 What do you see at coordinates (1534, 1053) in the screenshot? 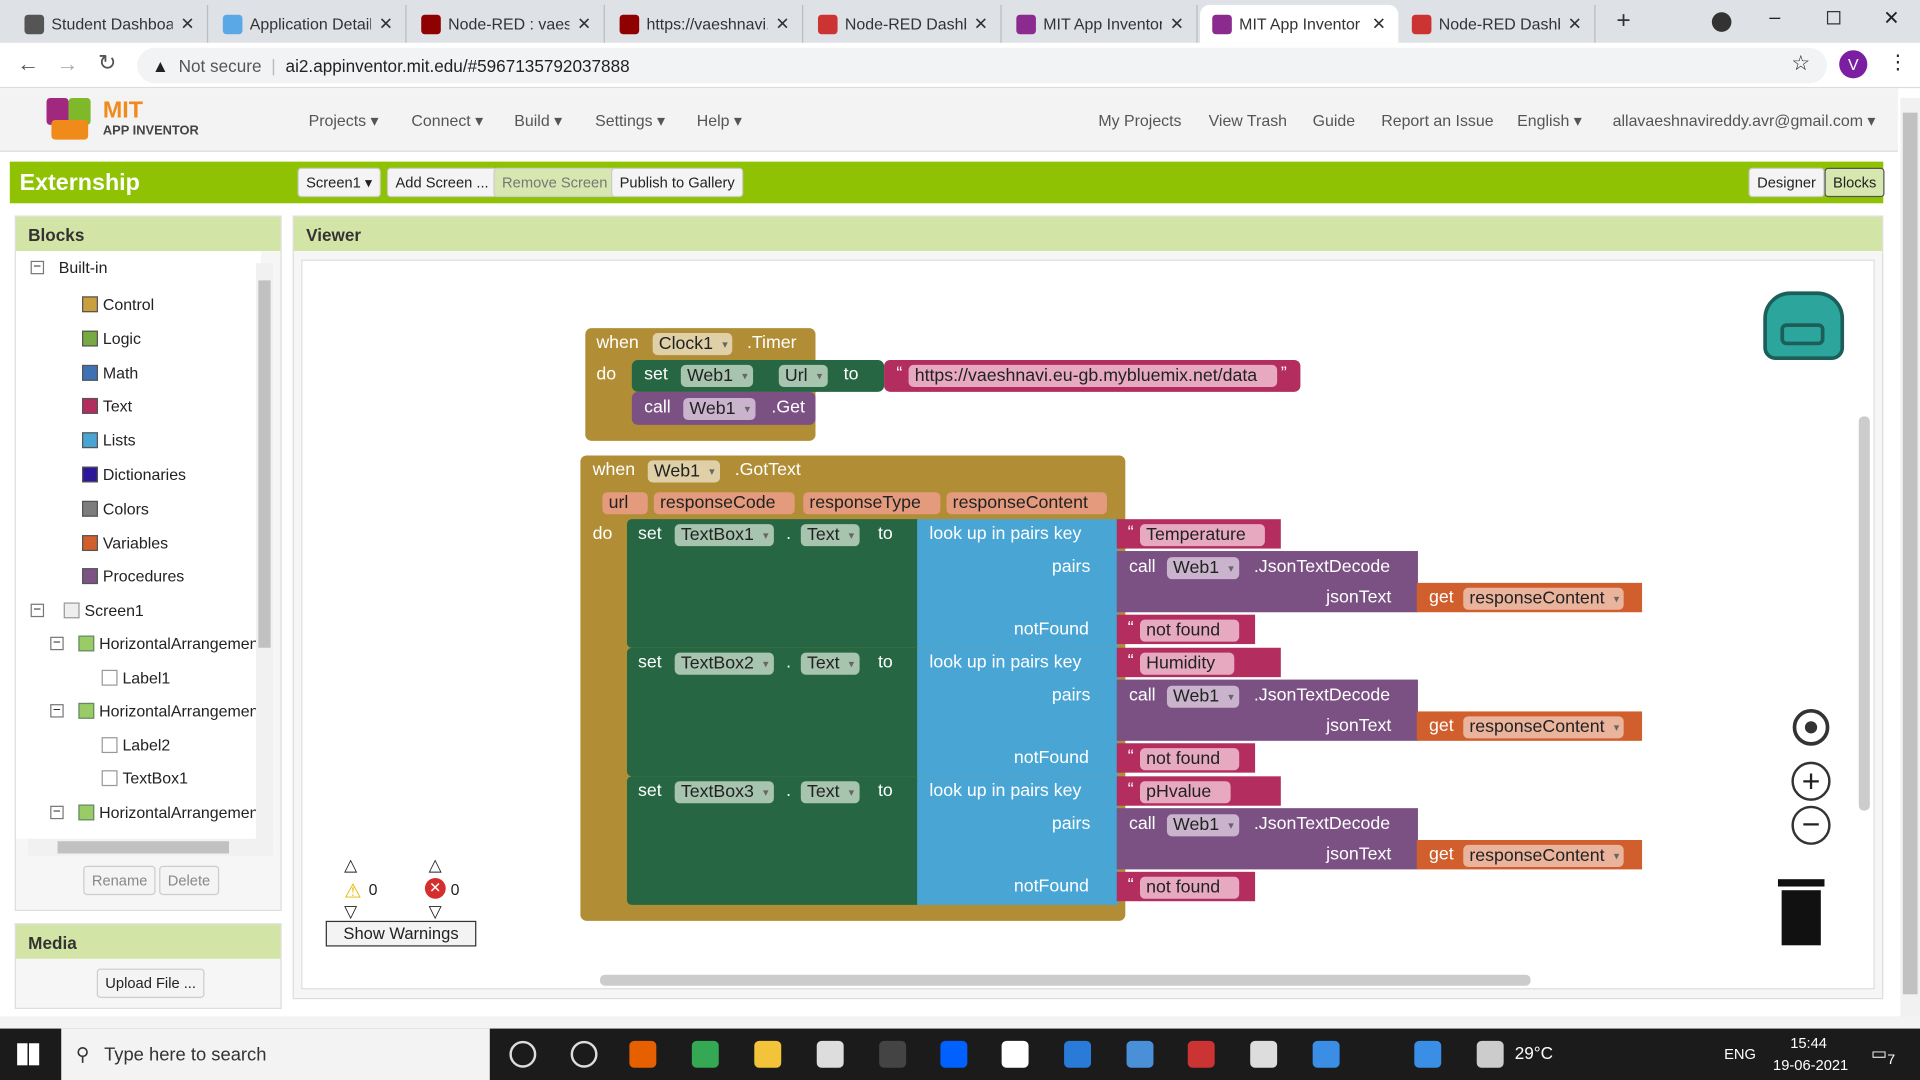
I see `weather-temp: 29°C` at bounding box center [1534, 1053].